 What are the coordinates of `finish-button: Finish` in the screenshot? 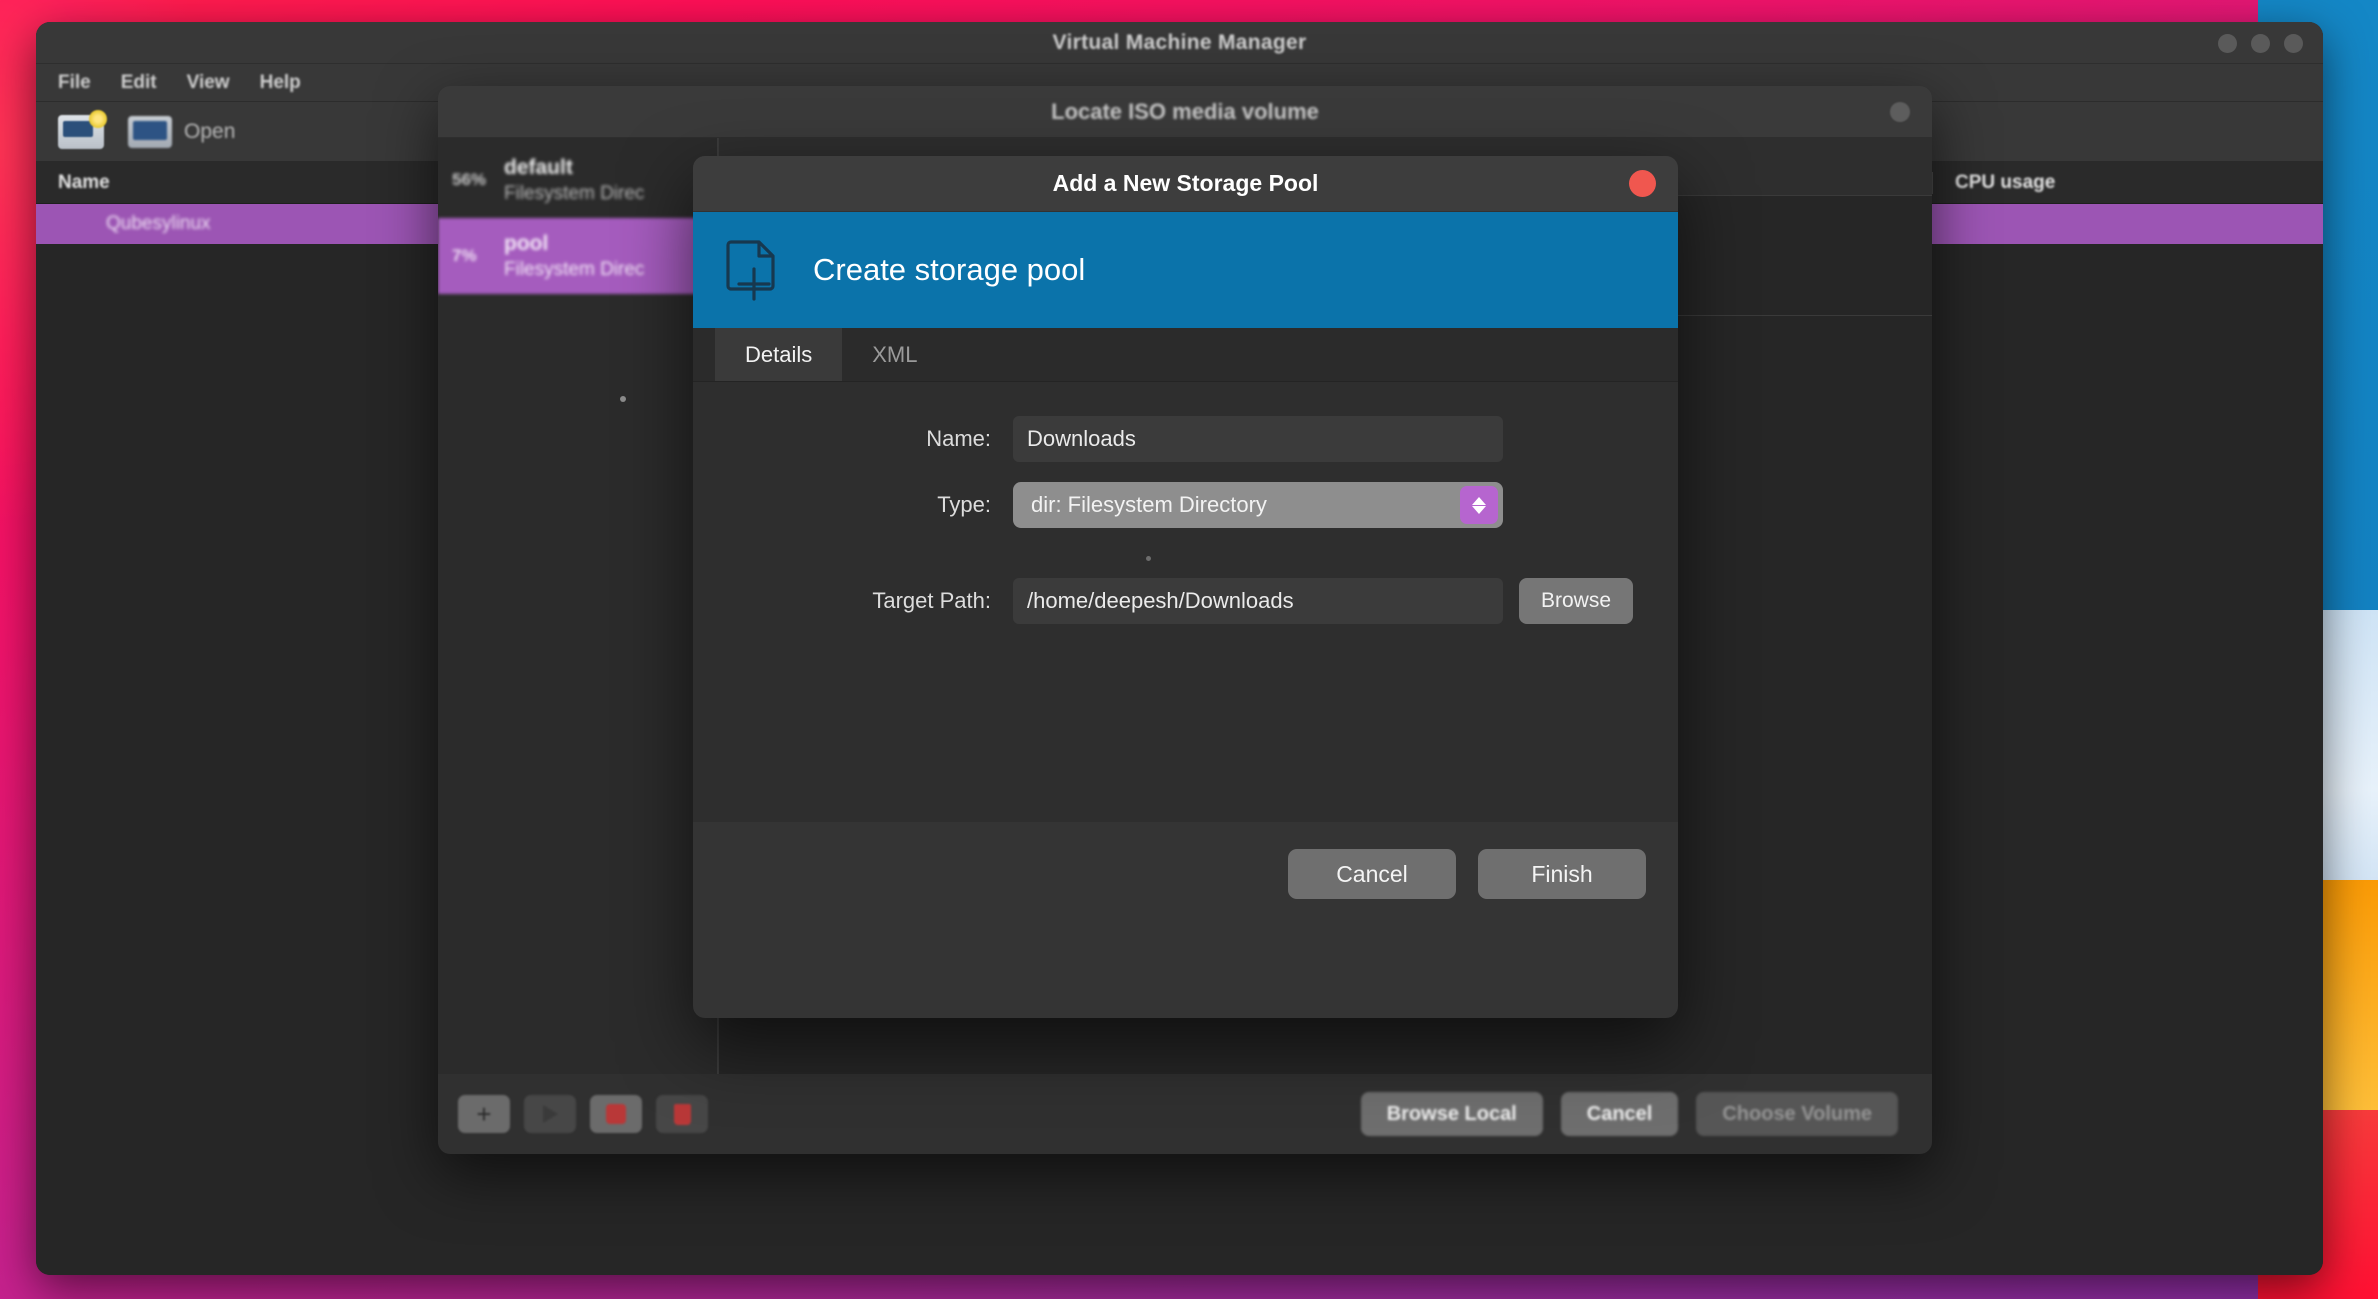 It's located at (1562, 874).